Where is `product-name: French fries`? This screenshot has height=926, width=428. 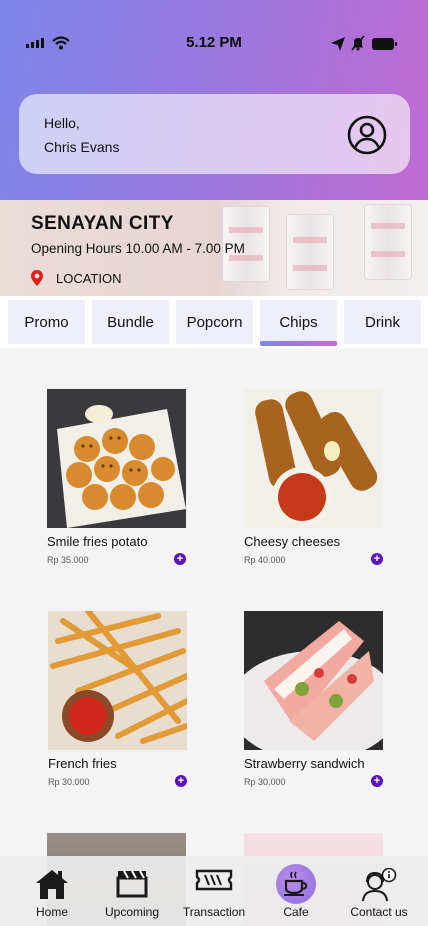
product-name: French fries is located at coordinates (82, 763).